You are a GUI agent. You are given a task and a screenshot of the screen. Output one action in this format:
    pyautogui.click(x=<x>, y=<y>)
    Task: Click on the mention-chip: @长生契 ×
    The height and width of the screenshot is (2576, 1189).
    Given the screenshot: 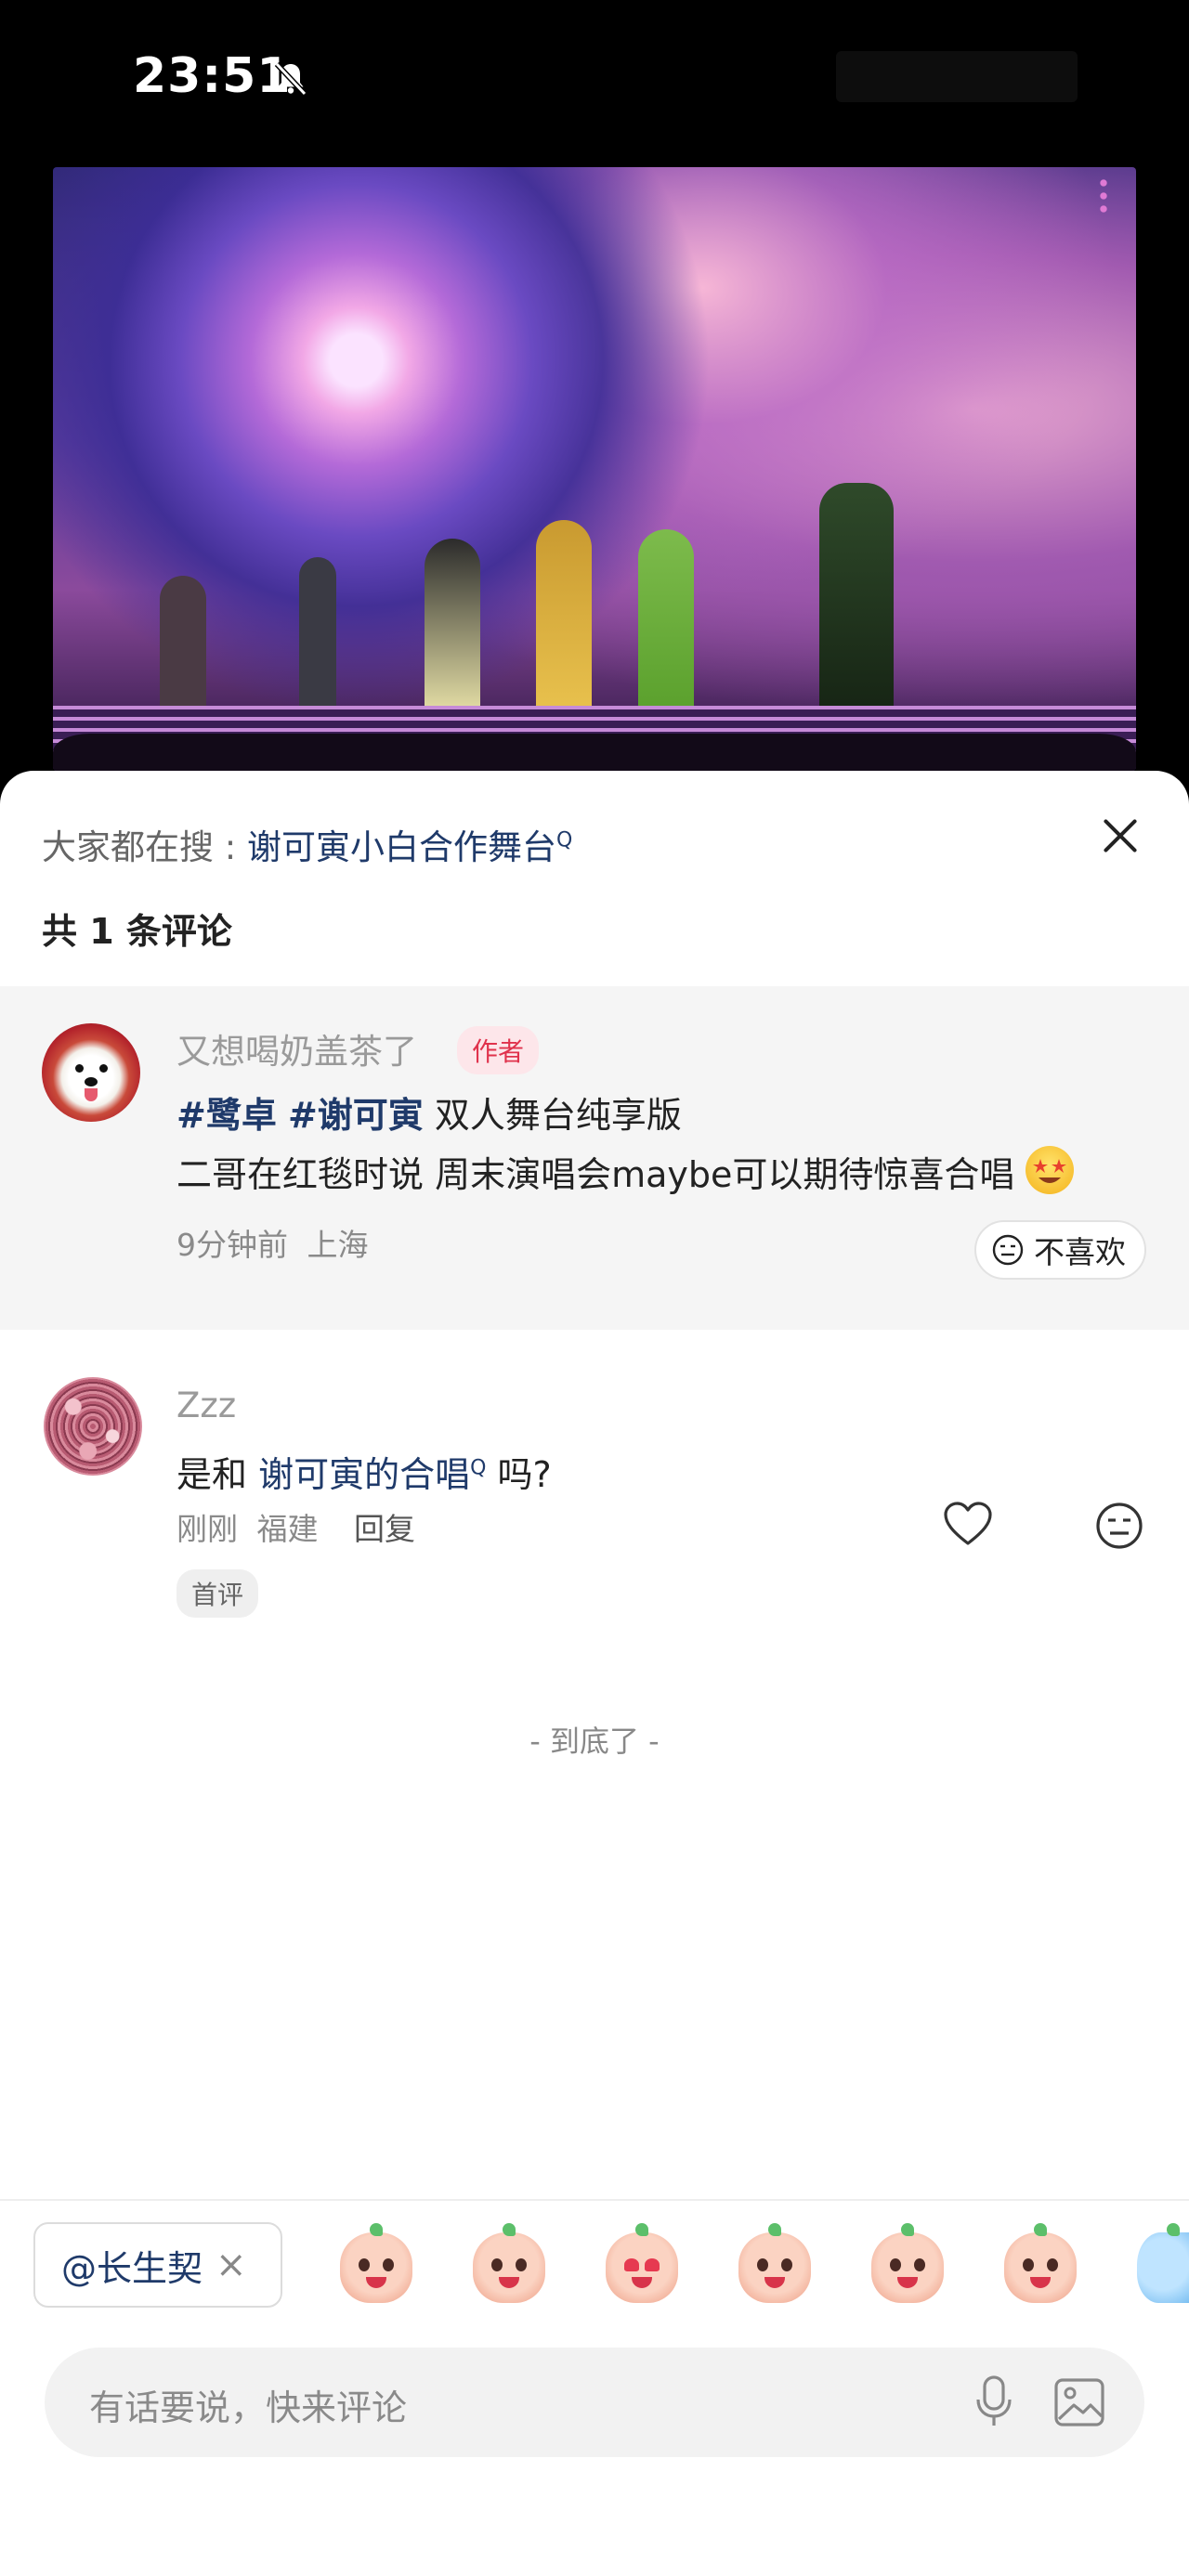 What is the action you would take?
    pyautogui.click(x=157, y=2265)
    